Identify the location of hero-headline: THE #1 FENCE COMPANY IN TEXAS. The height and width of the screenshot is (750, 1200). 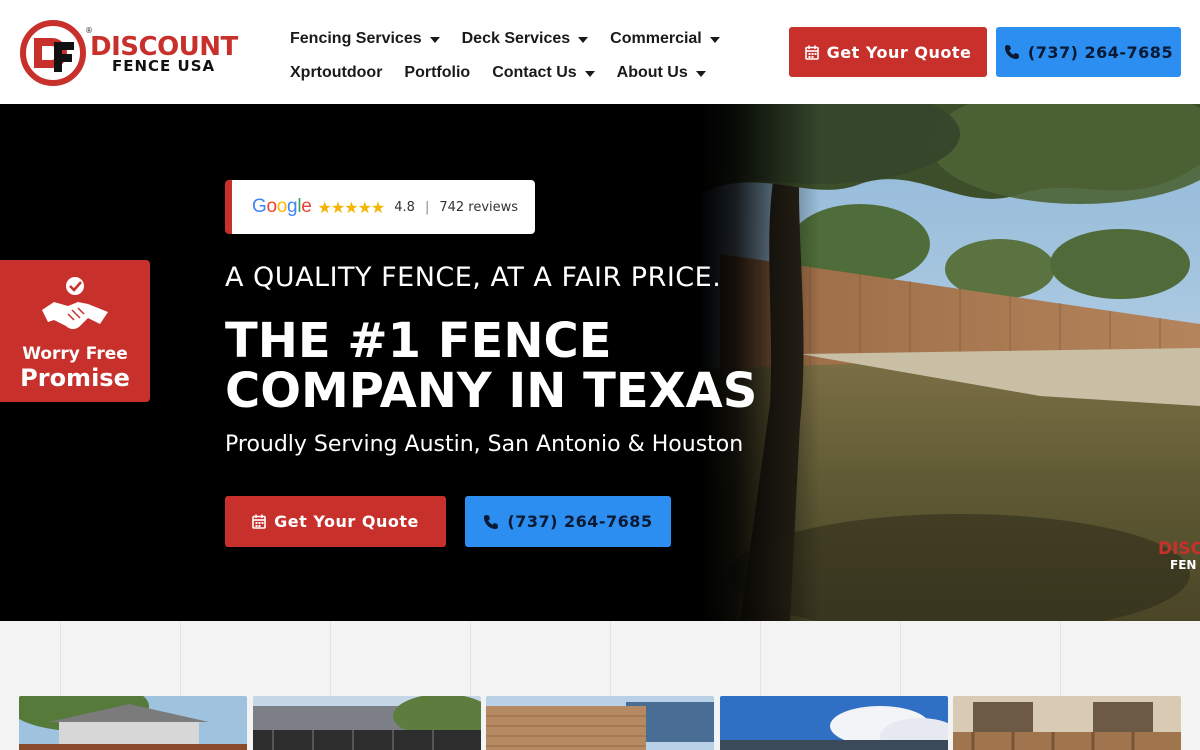
(491, 366).